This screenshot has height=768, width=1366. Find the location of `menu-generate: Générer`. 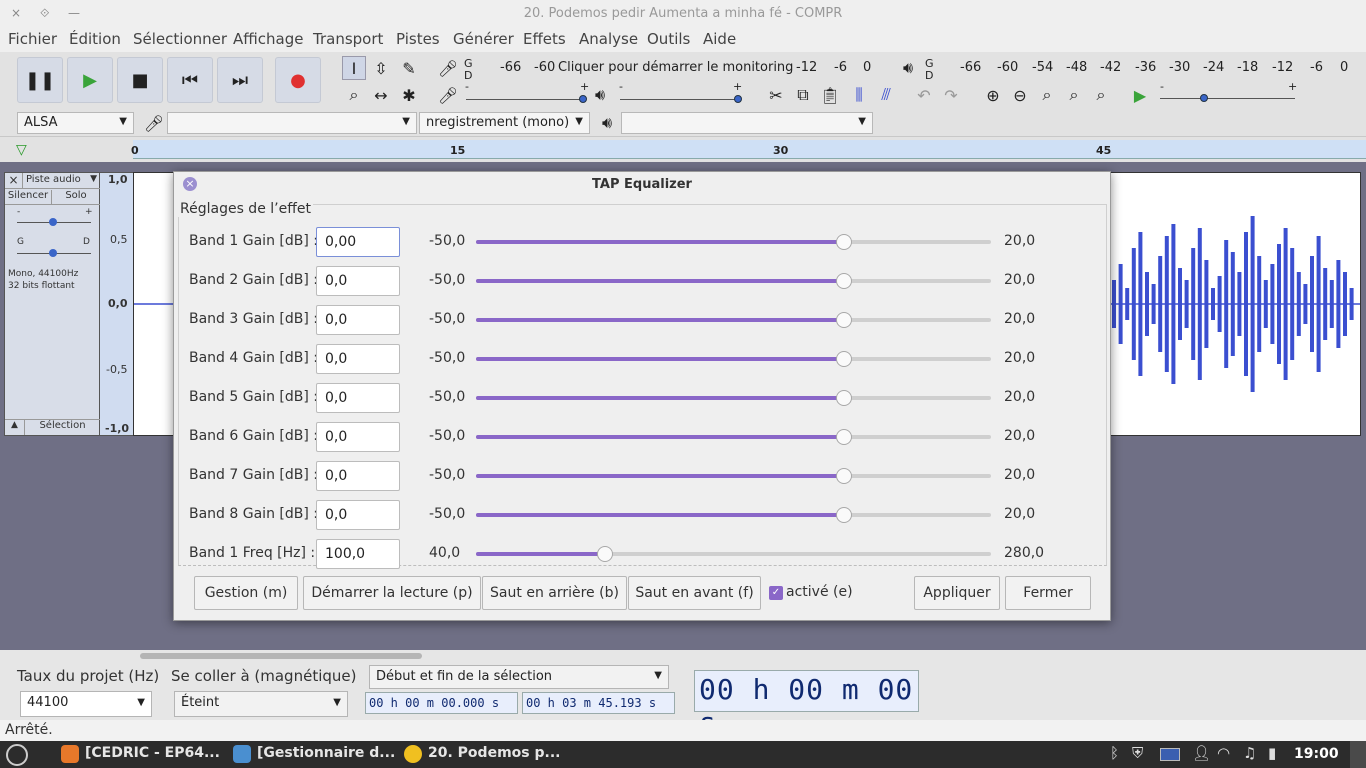

menu-generate: Générer is located at coordinates (483, 39).